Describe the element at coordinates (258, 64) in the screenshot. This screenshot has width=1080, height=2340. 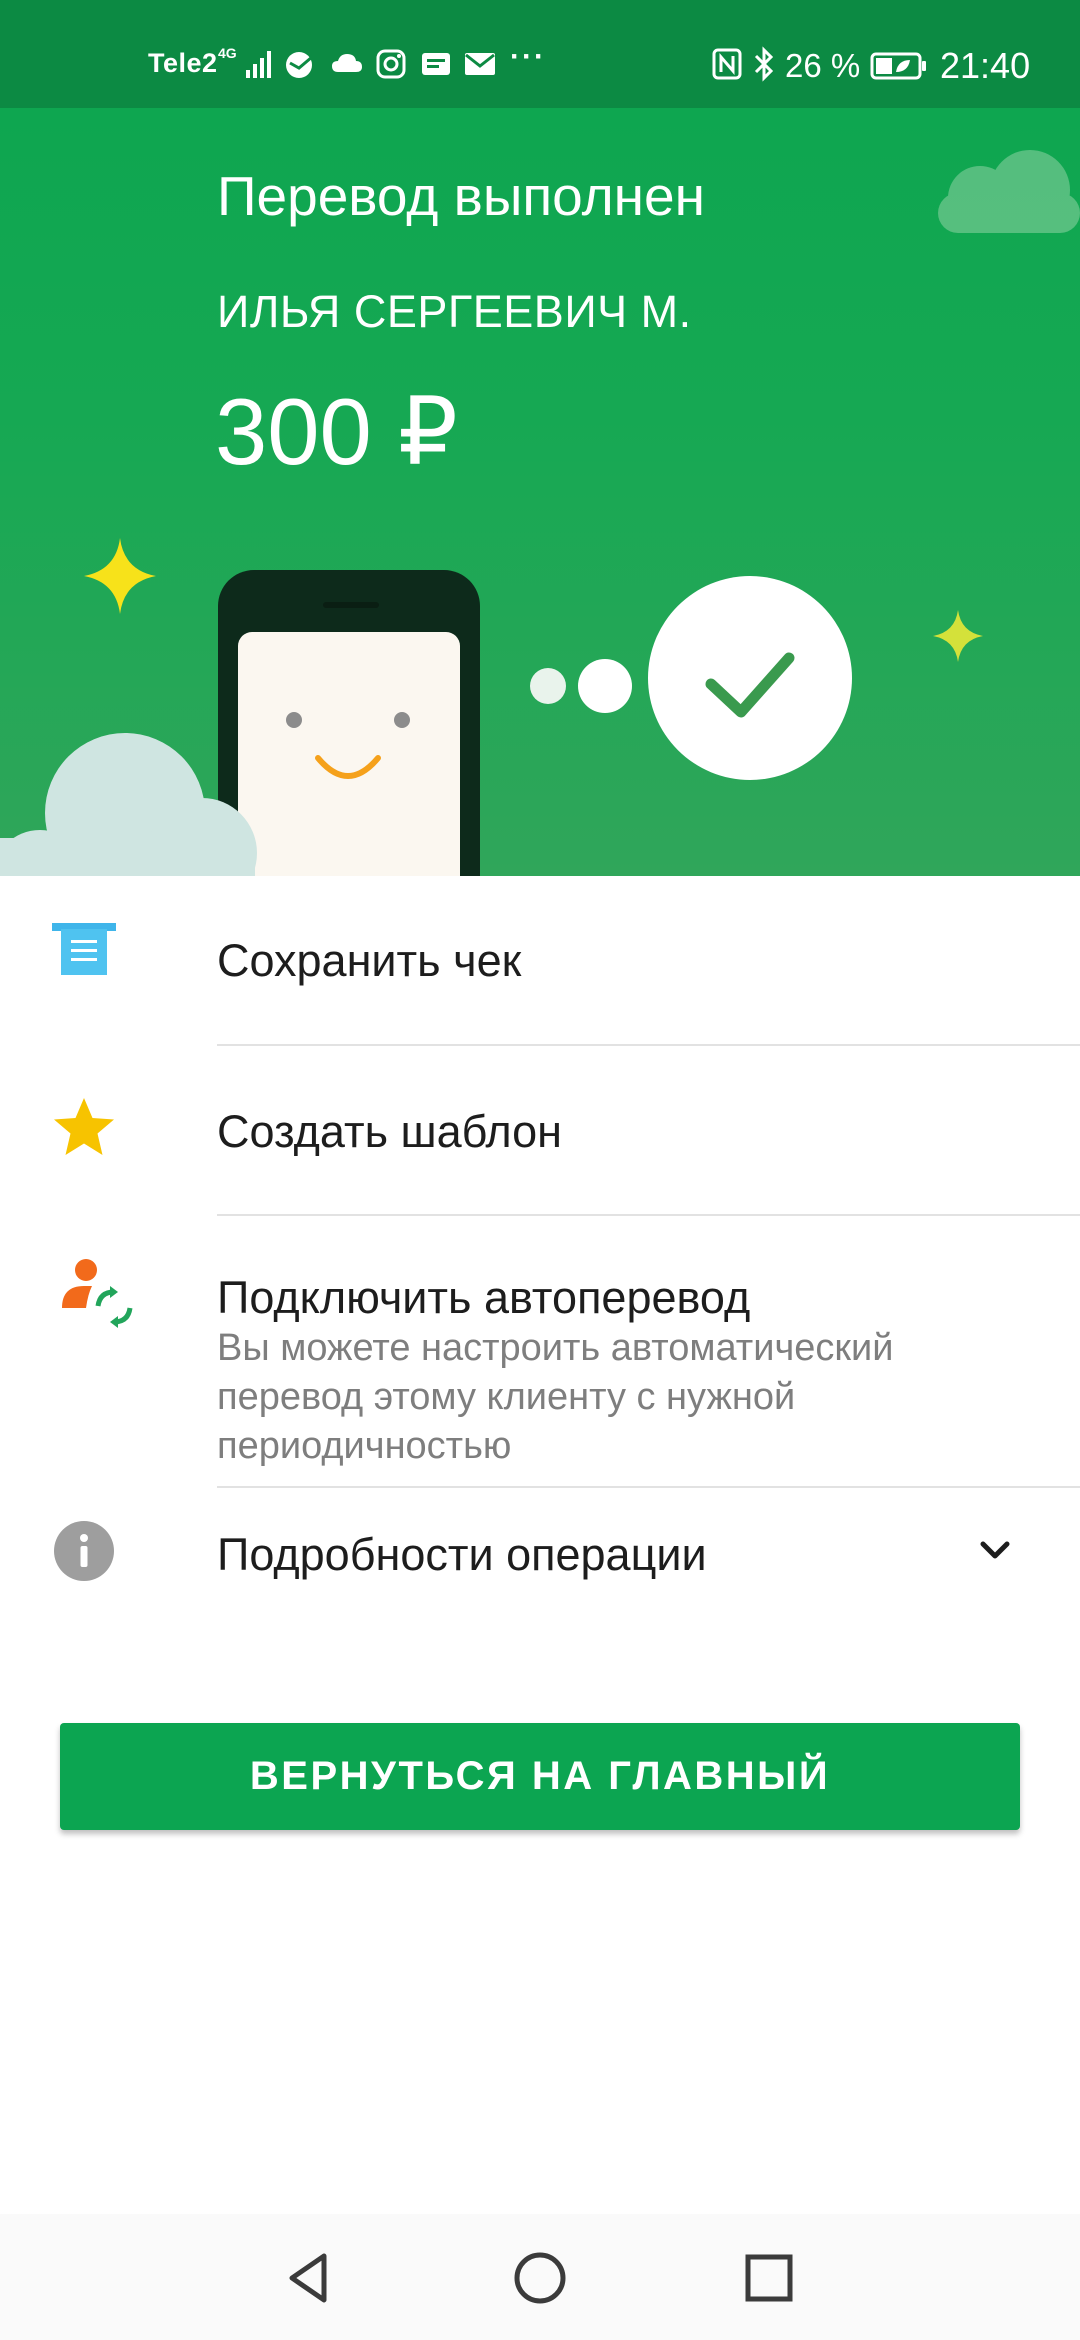
I see `signal-icon` at that location.